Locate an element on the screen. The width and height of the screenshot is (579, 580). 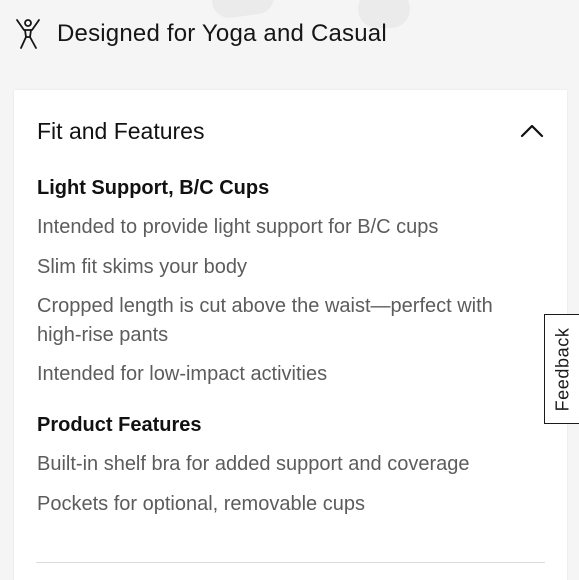
feedback-label: Feedback is located at coordinates (562, 369).